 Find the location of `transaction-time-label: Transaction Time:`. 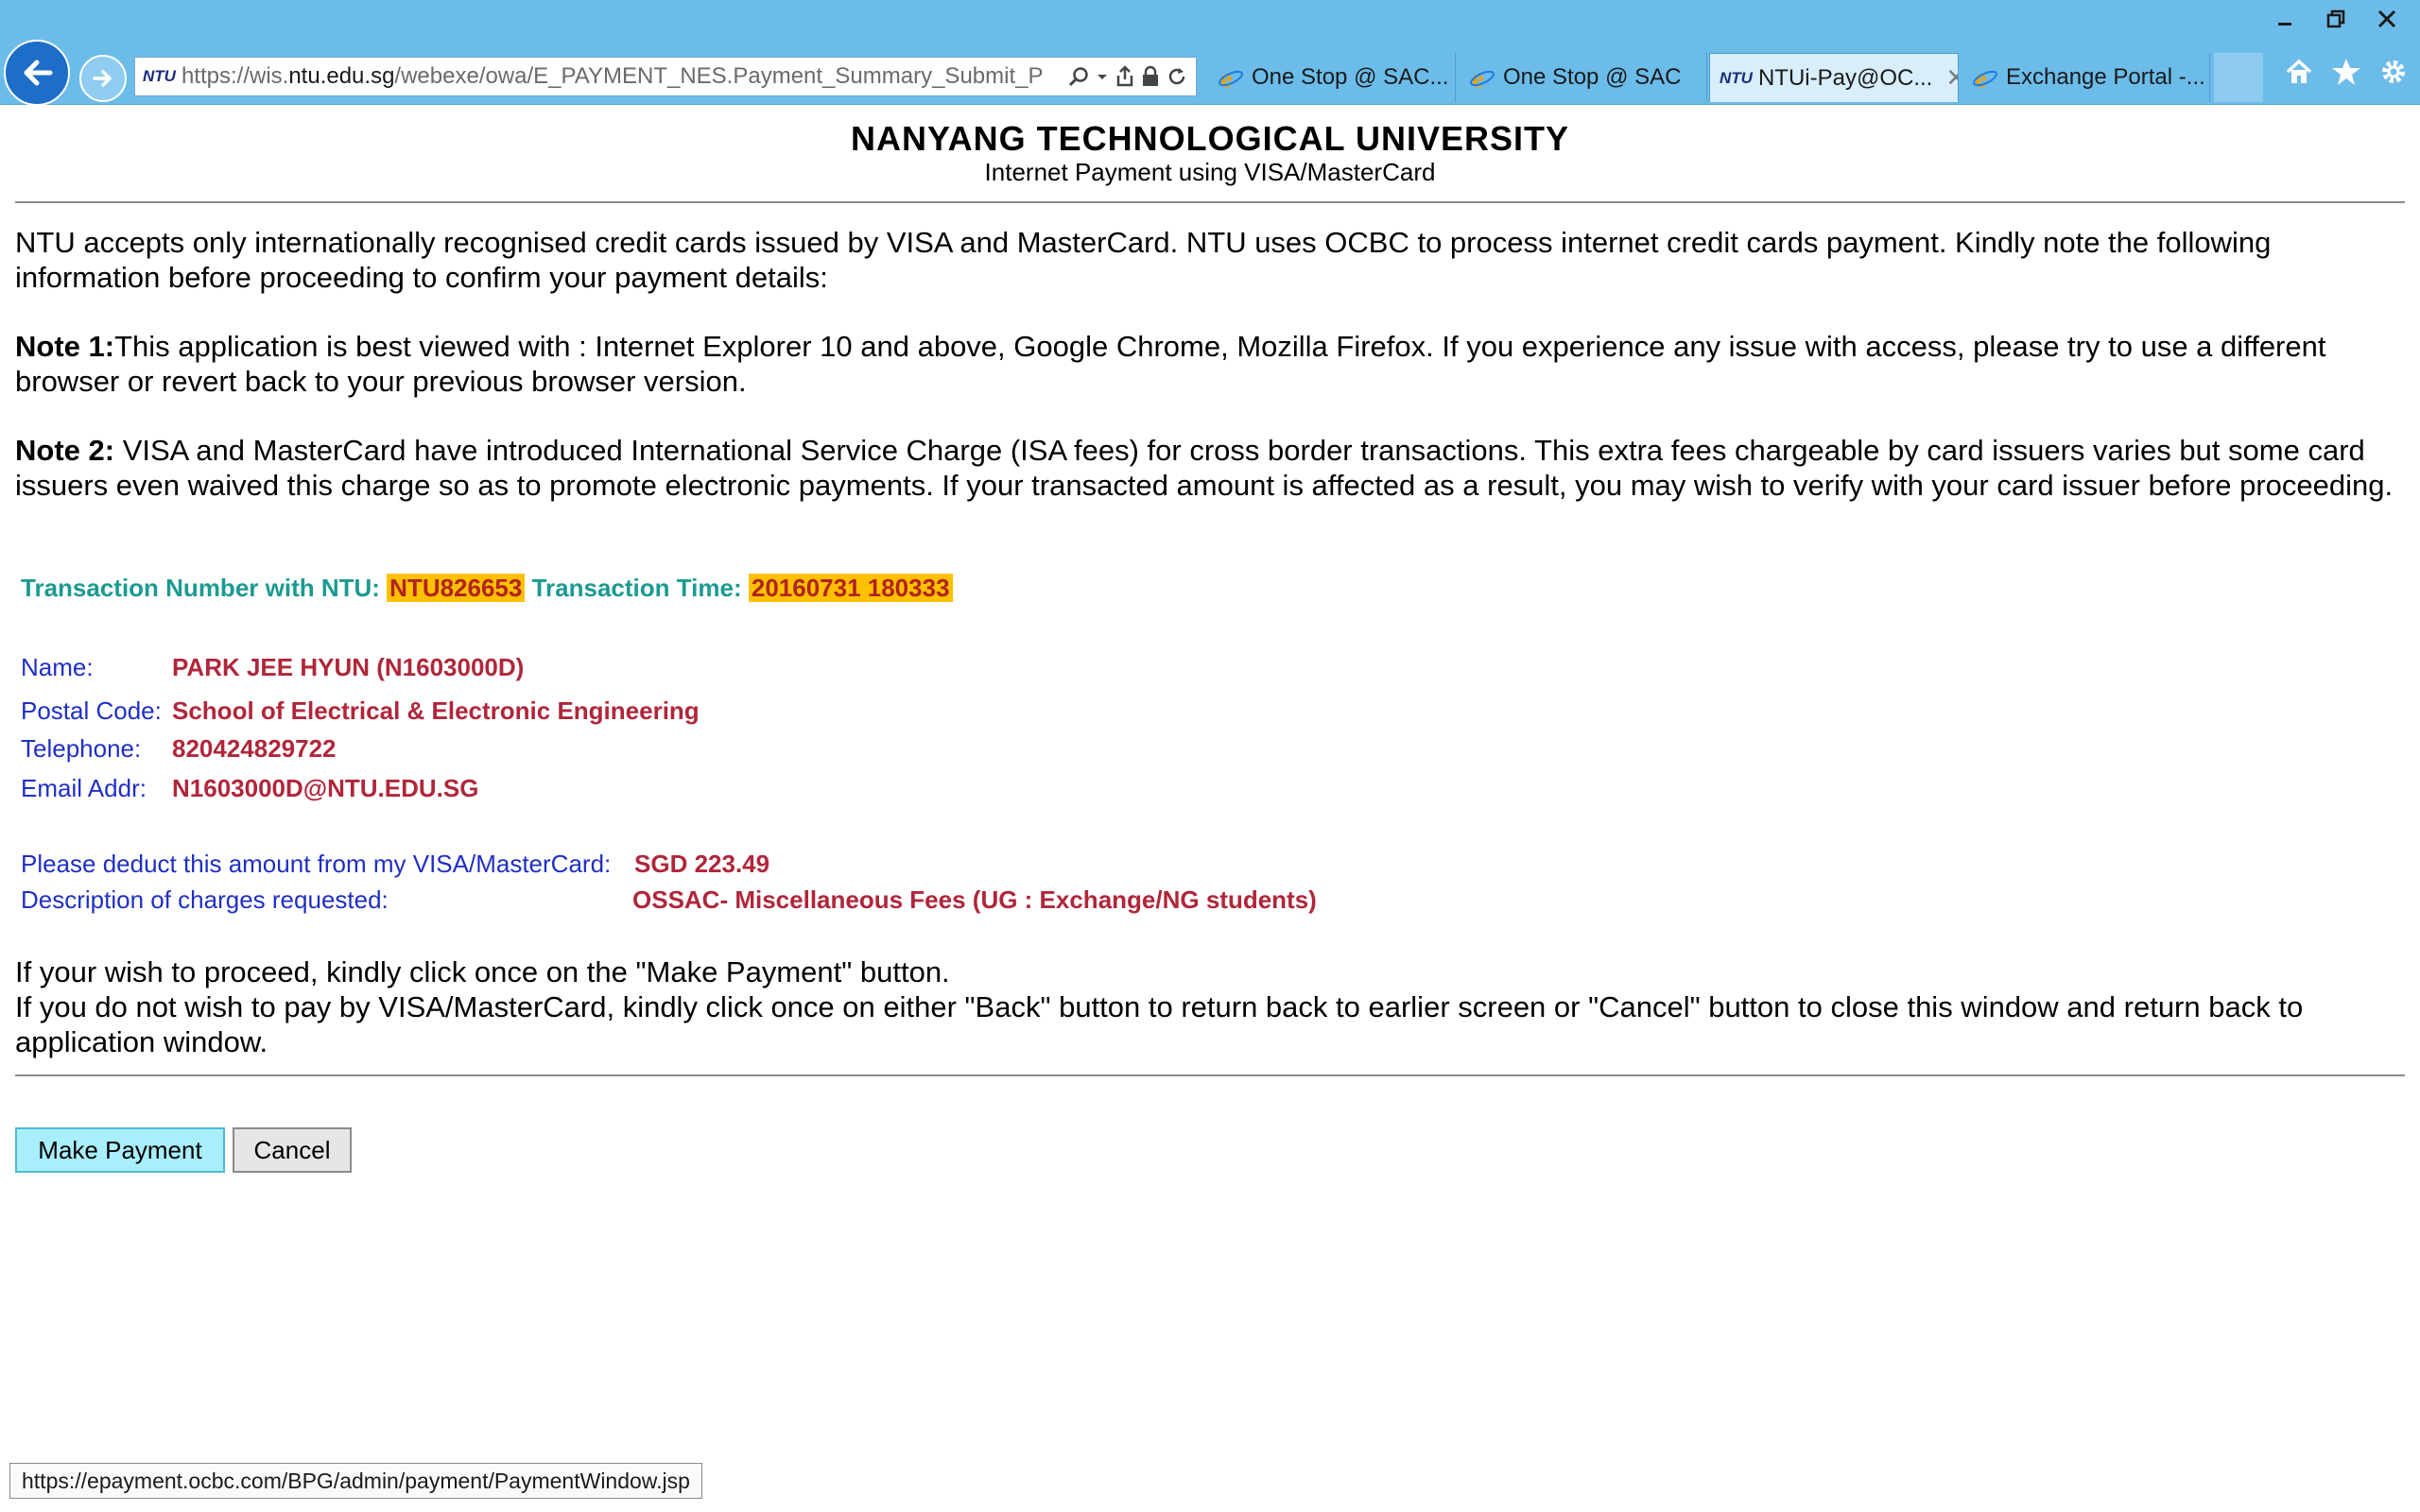

transaction-time-label: Transaction Time: is located at coordinates (636, 588).